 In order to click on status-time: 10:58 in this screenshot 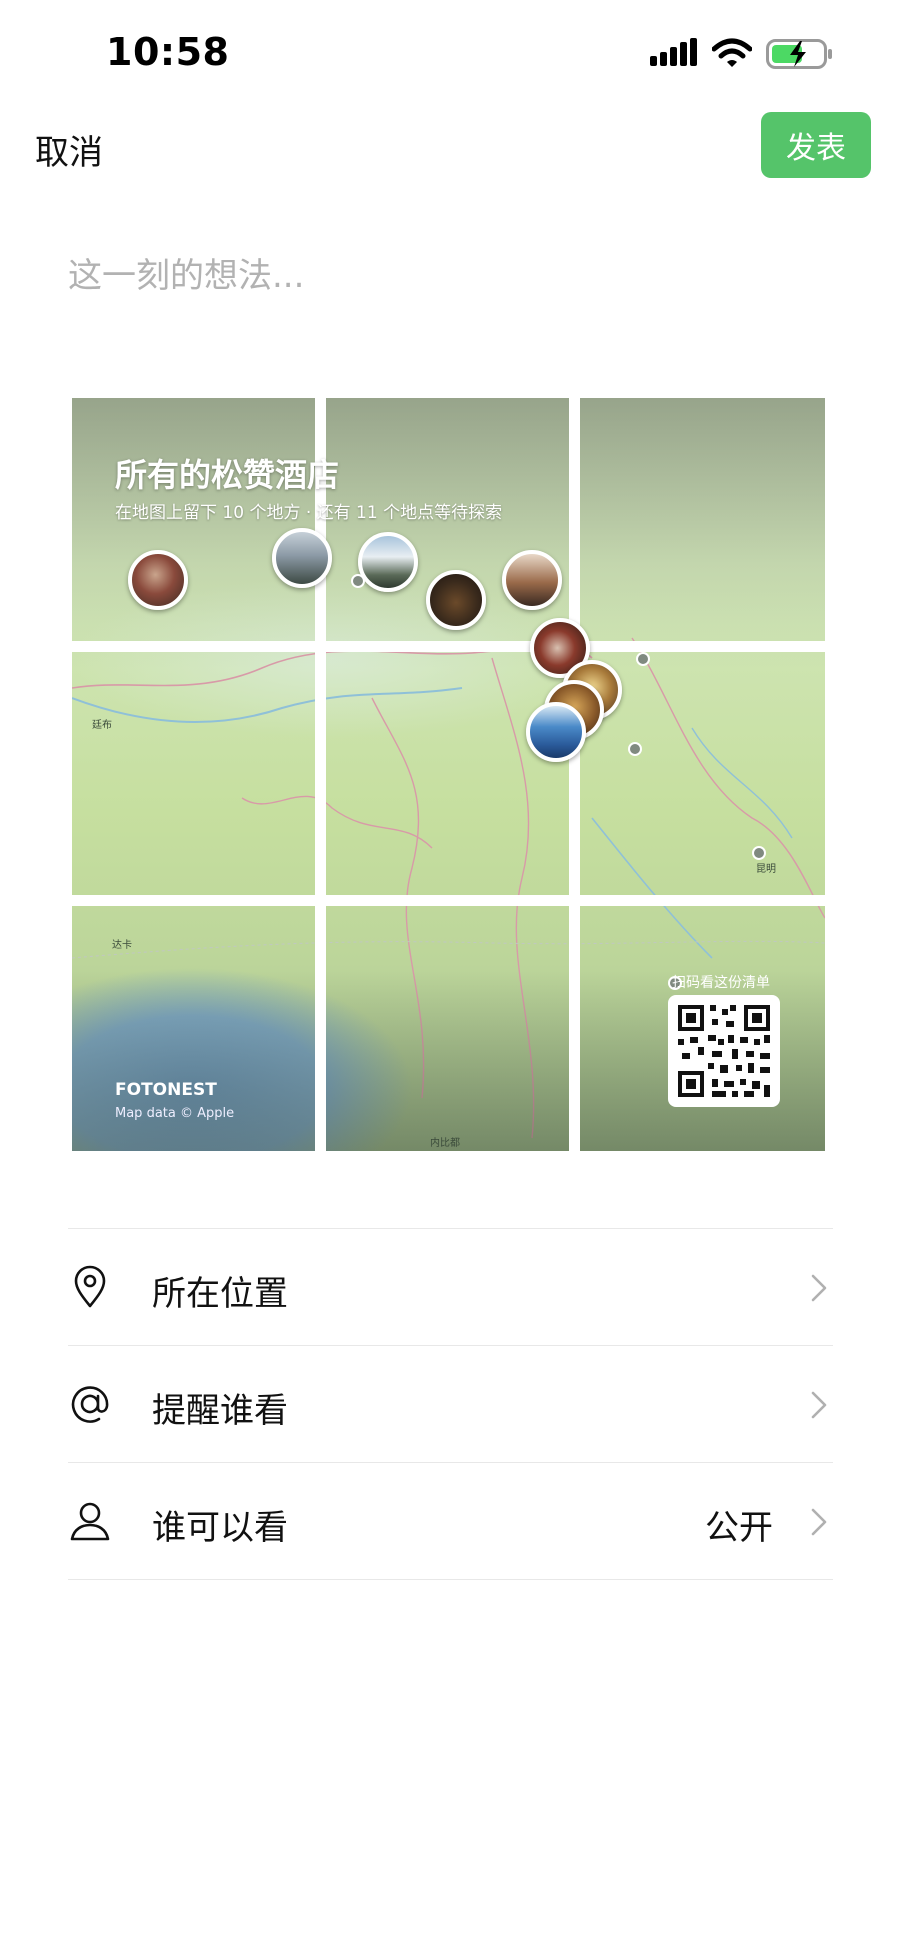, I will do `click(168, 52)`.